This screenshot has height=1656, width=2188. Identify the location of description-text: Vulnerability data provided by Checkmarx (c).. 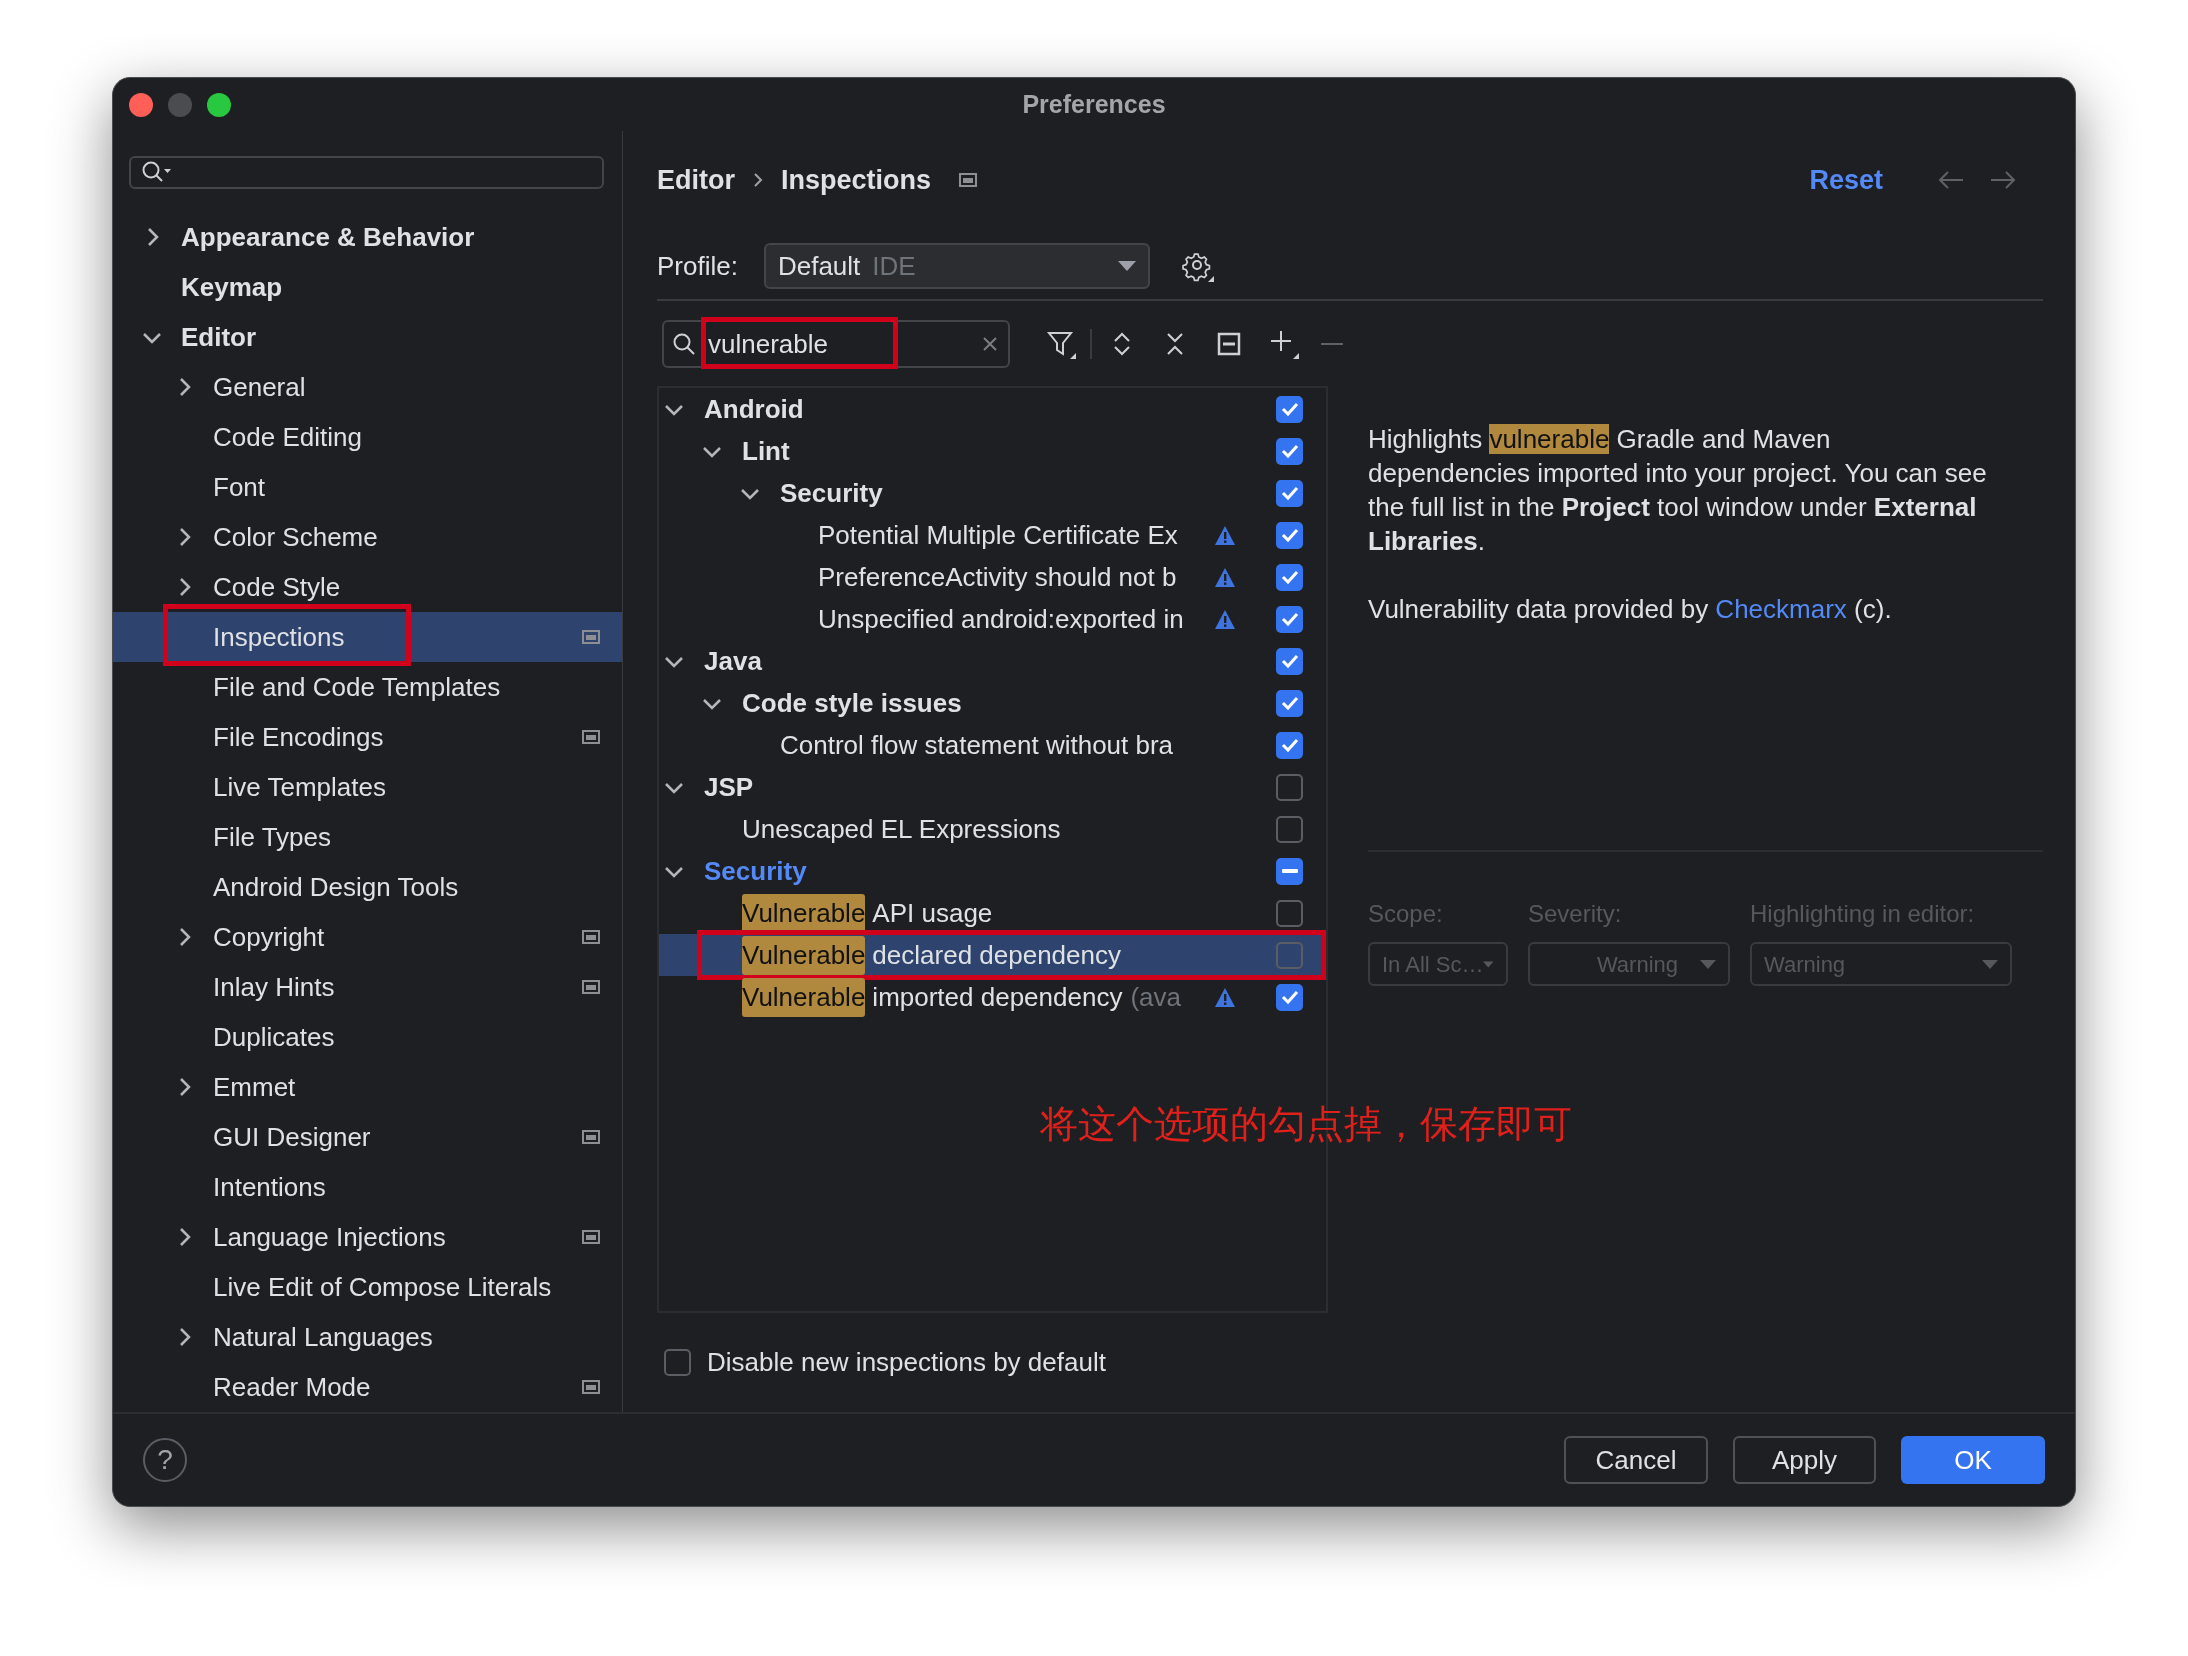
(1630, 609).